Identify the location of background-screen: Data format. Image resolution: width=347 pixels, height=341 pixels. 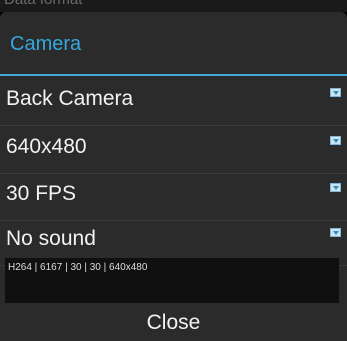
(173, 6).